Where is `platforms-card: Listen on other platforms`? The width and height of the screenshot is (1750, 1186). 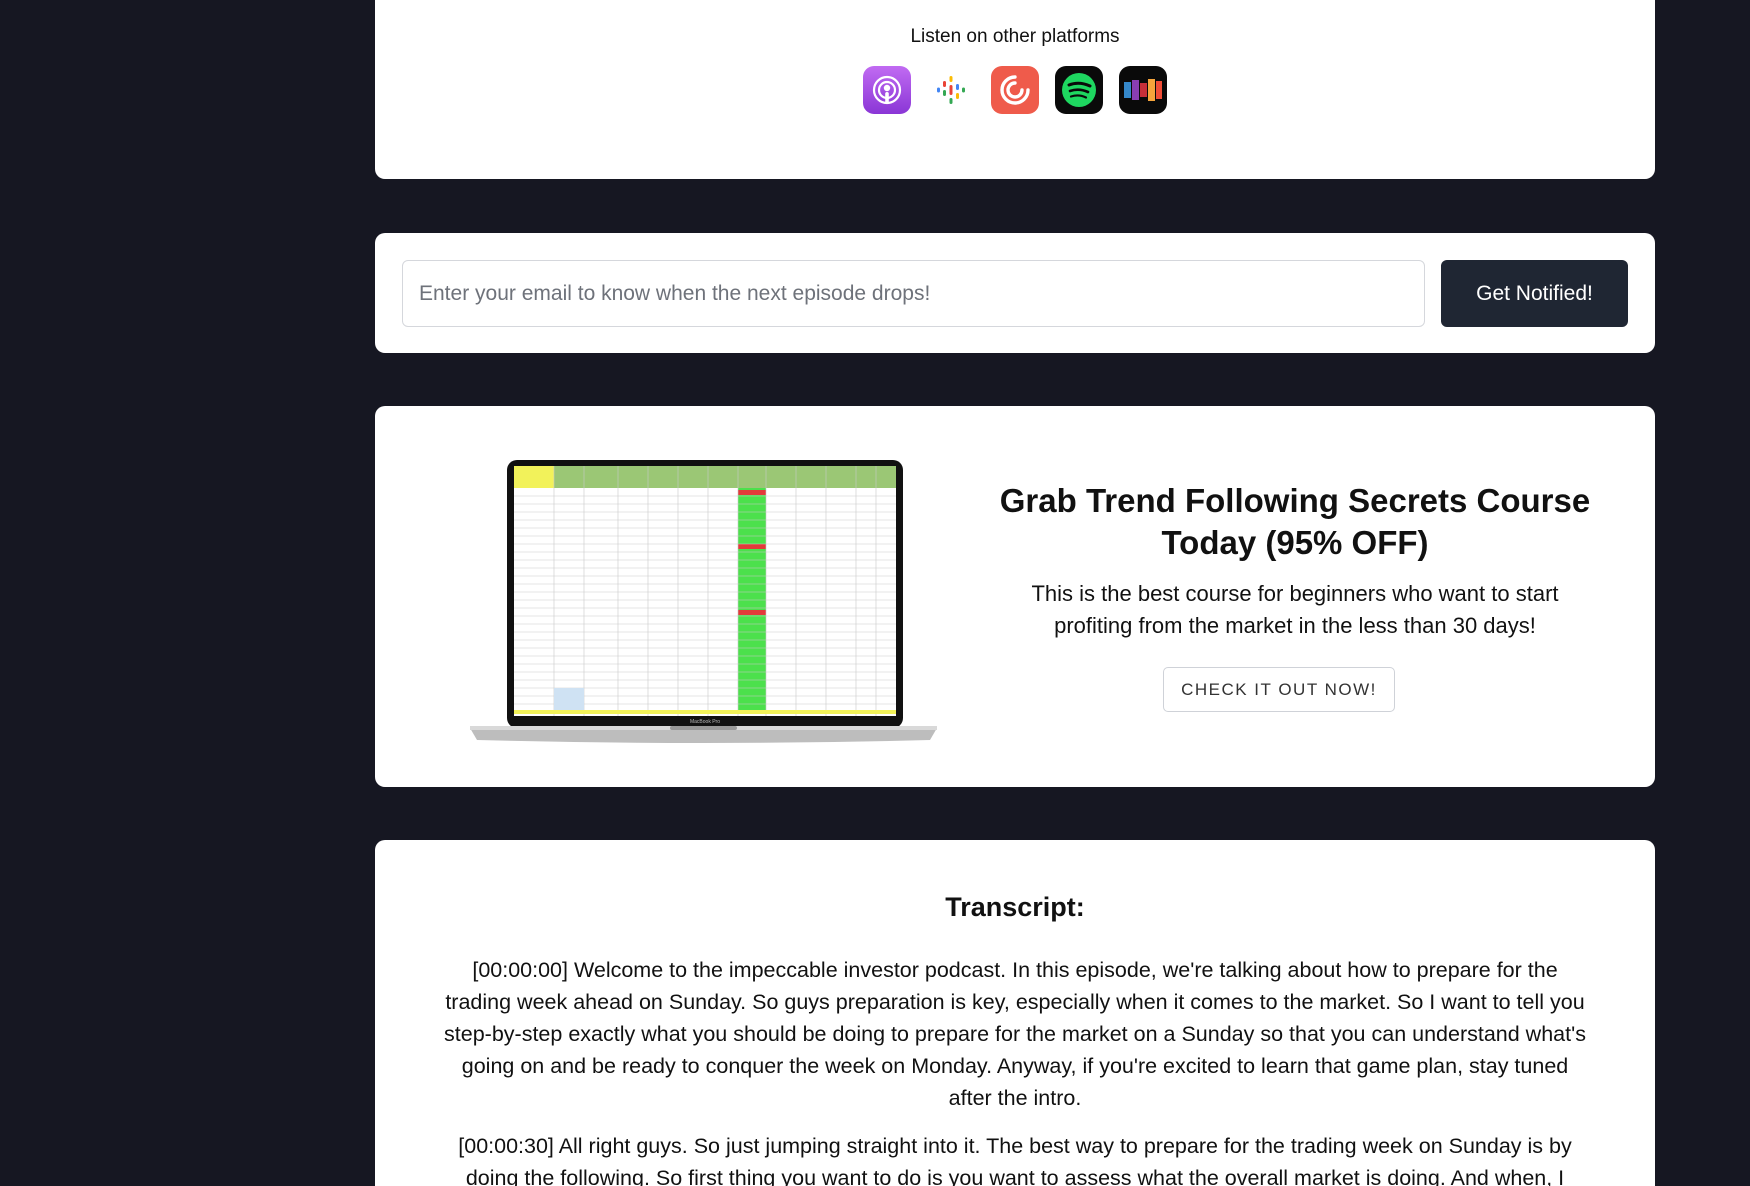 platforms-card: Listen on other platforms is located at coordinates (1015, 89).